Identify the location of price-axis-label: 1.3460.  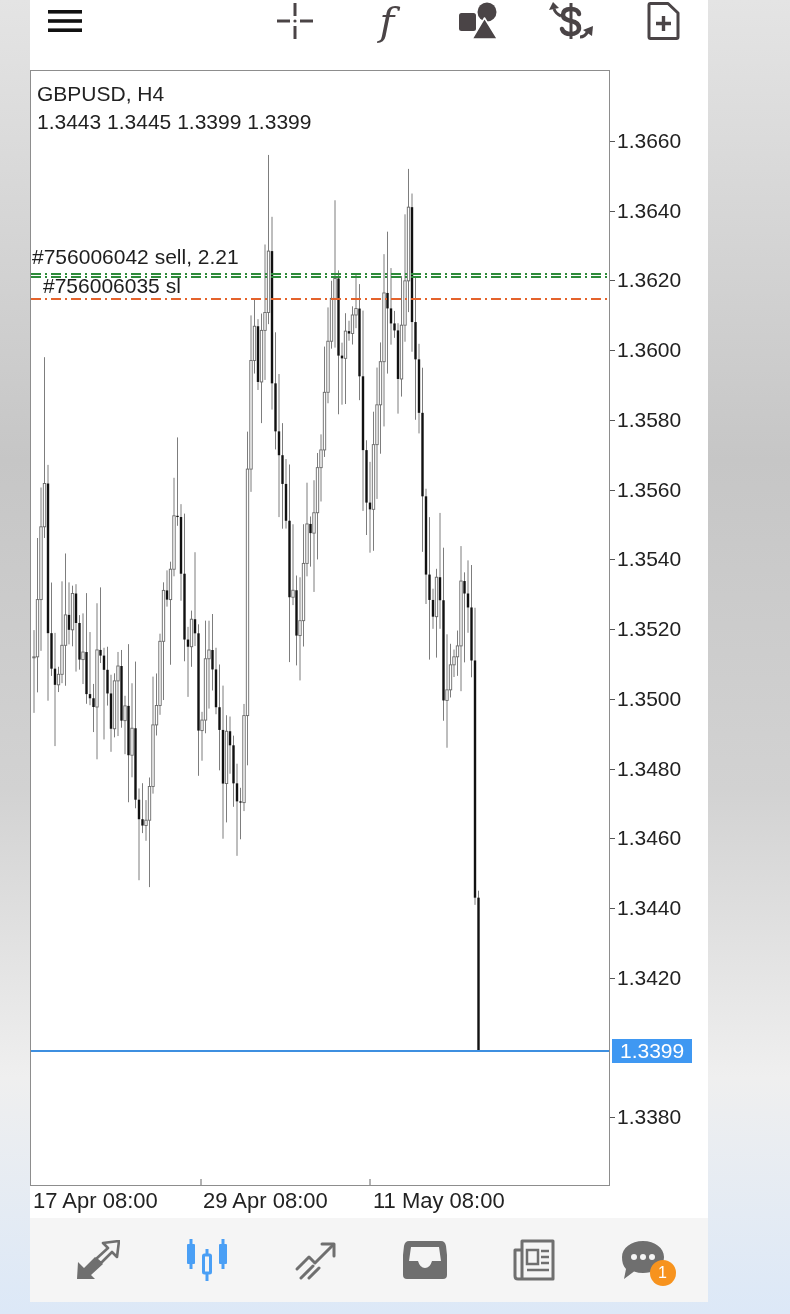
(649, 838).